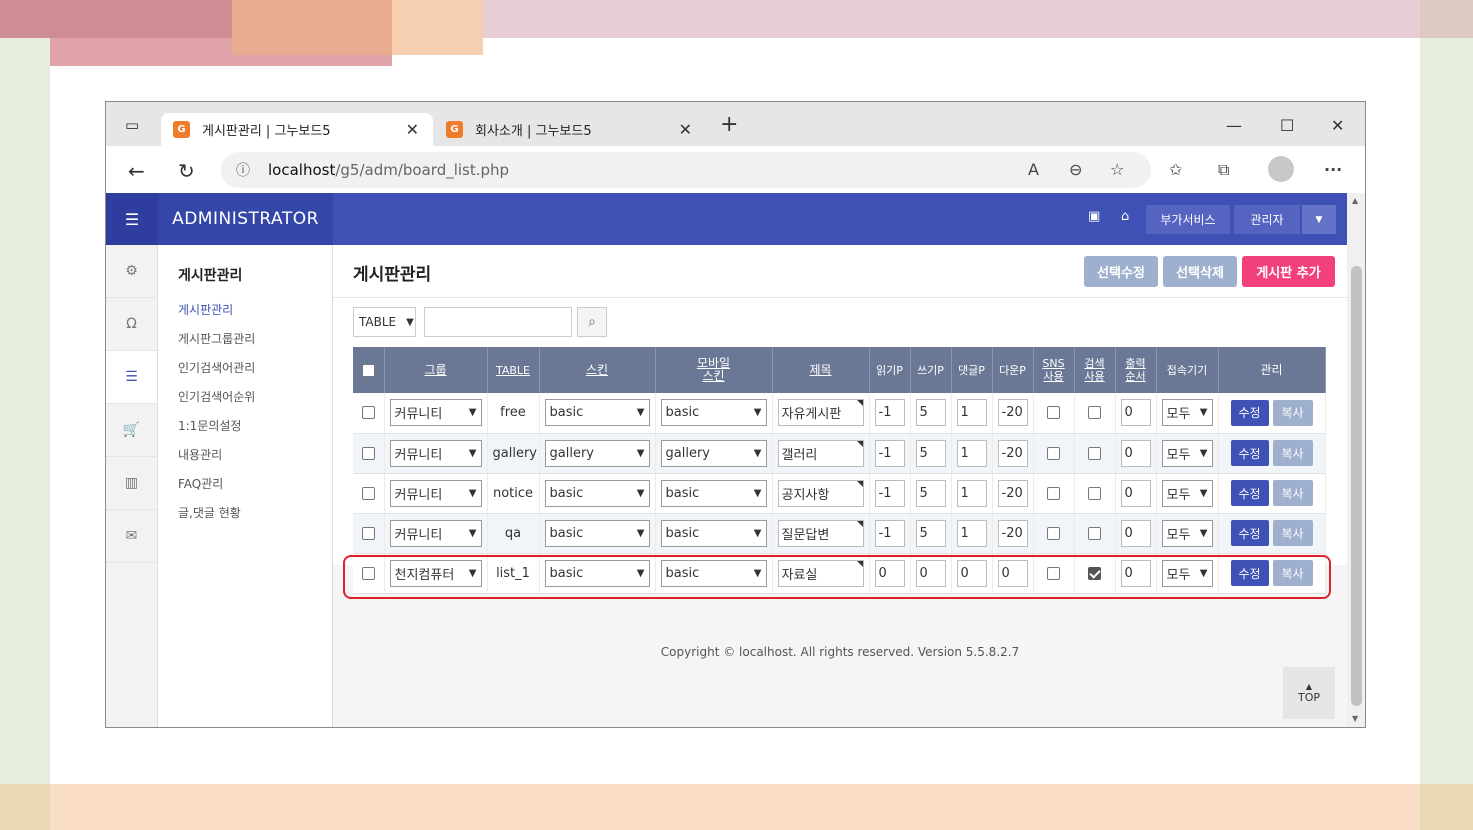 This screenshot has height=830, width=1473. Describe the element at coordinates (243, 170) in the screenshot. I see `info-icon: ⓘ` at that location.